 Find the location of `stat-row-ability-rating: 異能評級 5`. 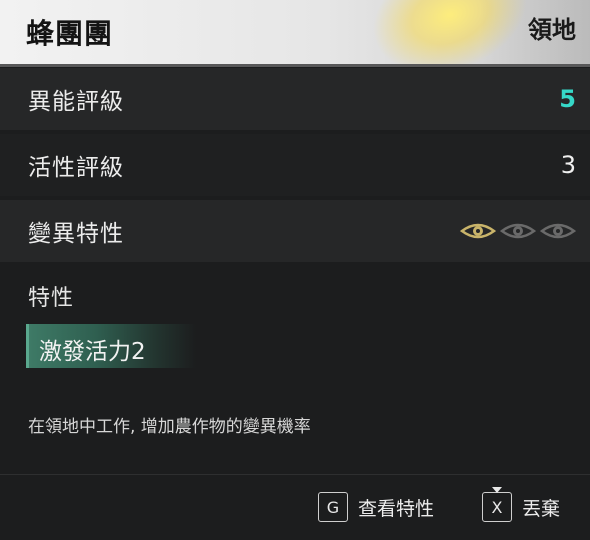

stat-row-ability-rating: 異能評級 5 is located at coordinates (295, 99).